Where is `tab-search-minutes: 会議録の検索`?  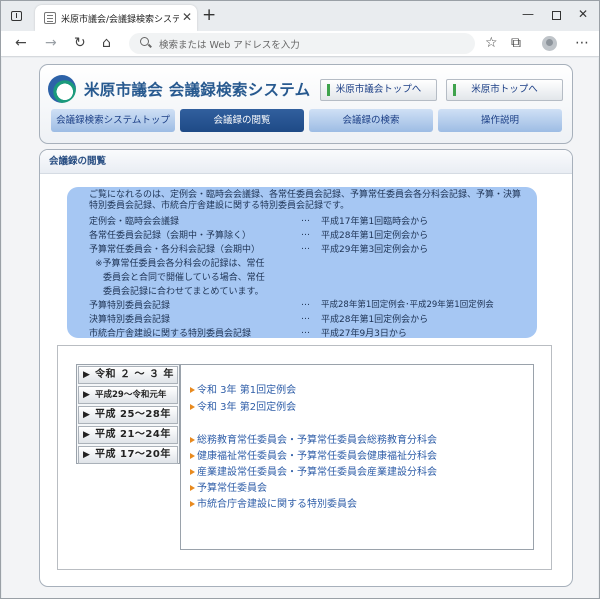 tab-search-minutes: 会議録の検索 is located at coordinates (371, 120).